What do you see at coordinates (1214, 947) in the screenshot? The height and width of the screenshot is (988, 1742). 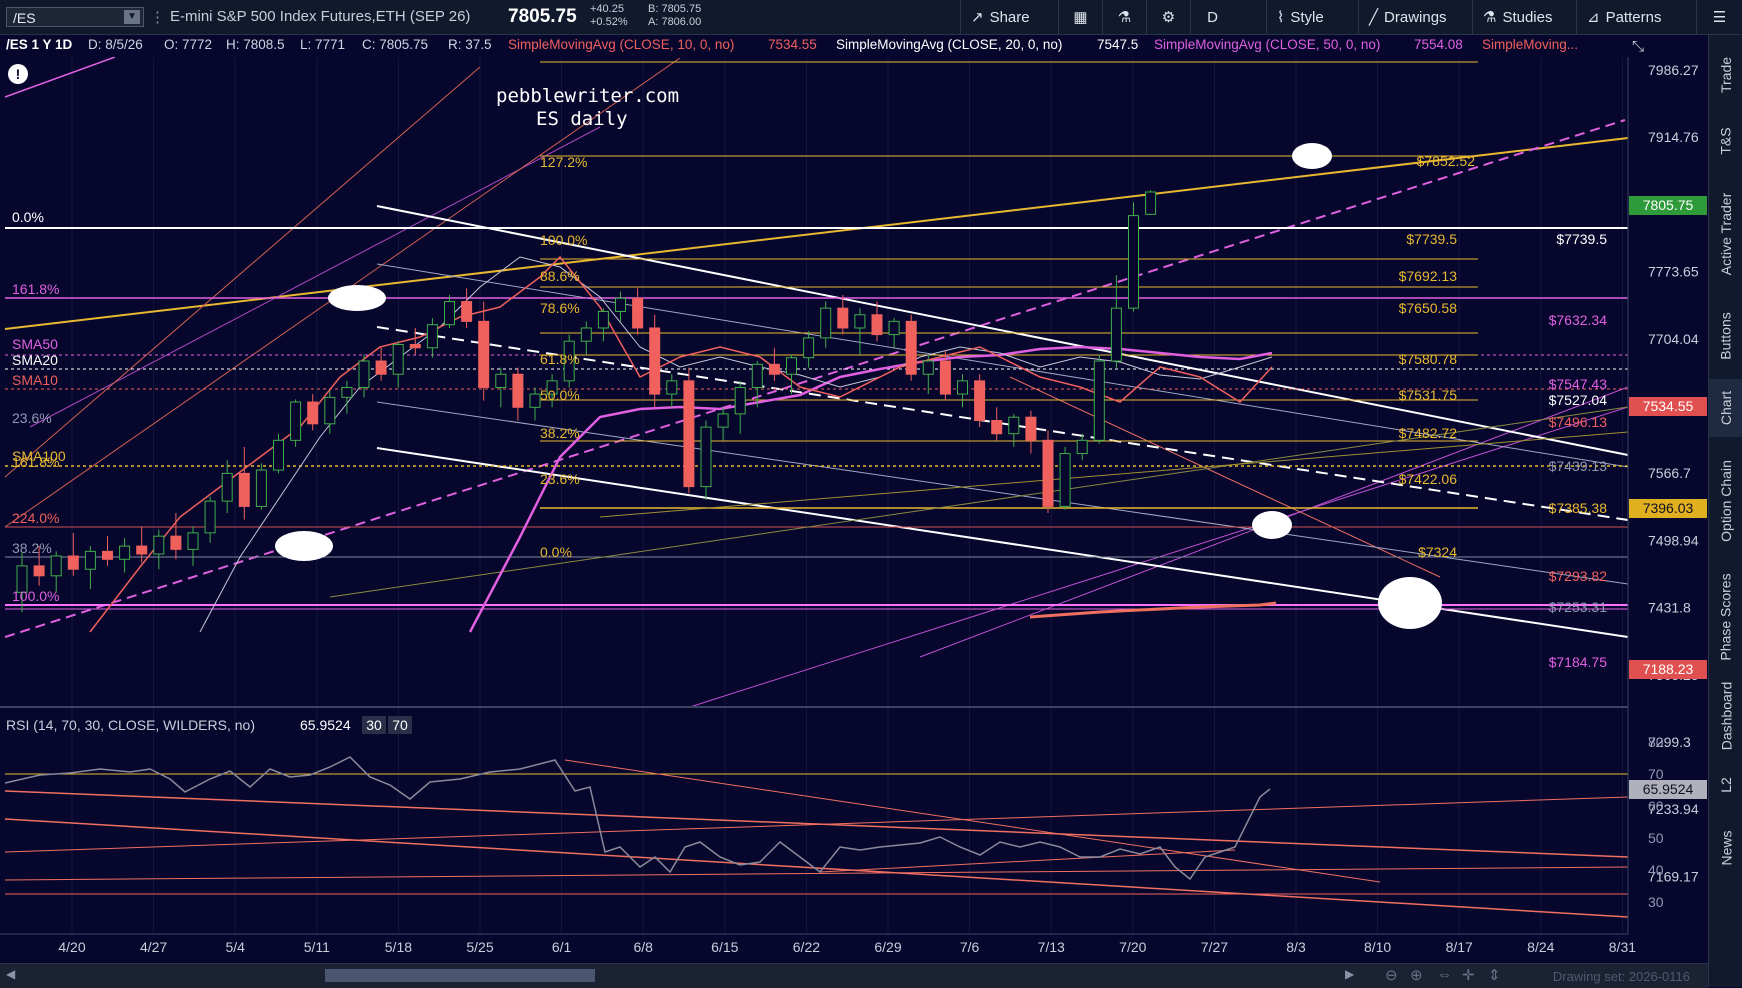 I see `date-tick-label: 7/27` at bounding box center [1214, 947].